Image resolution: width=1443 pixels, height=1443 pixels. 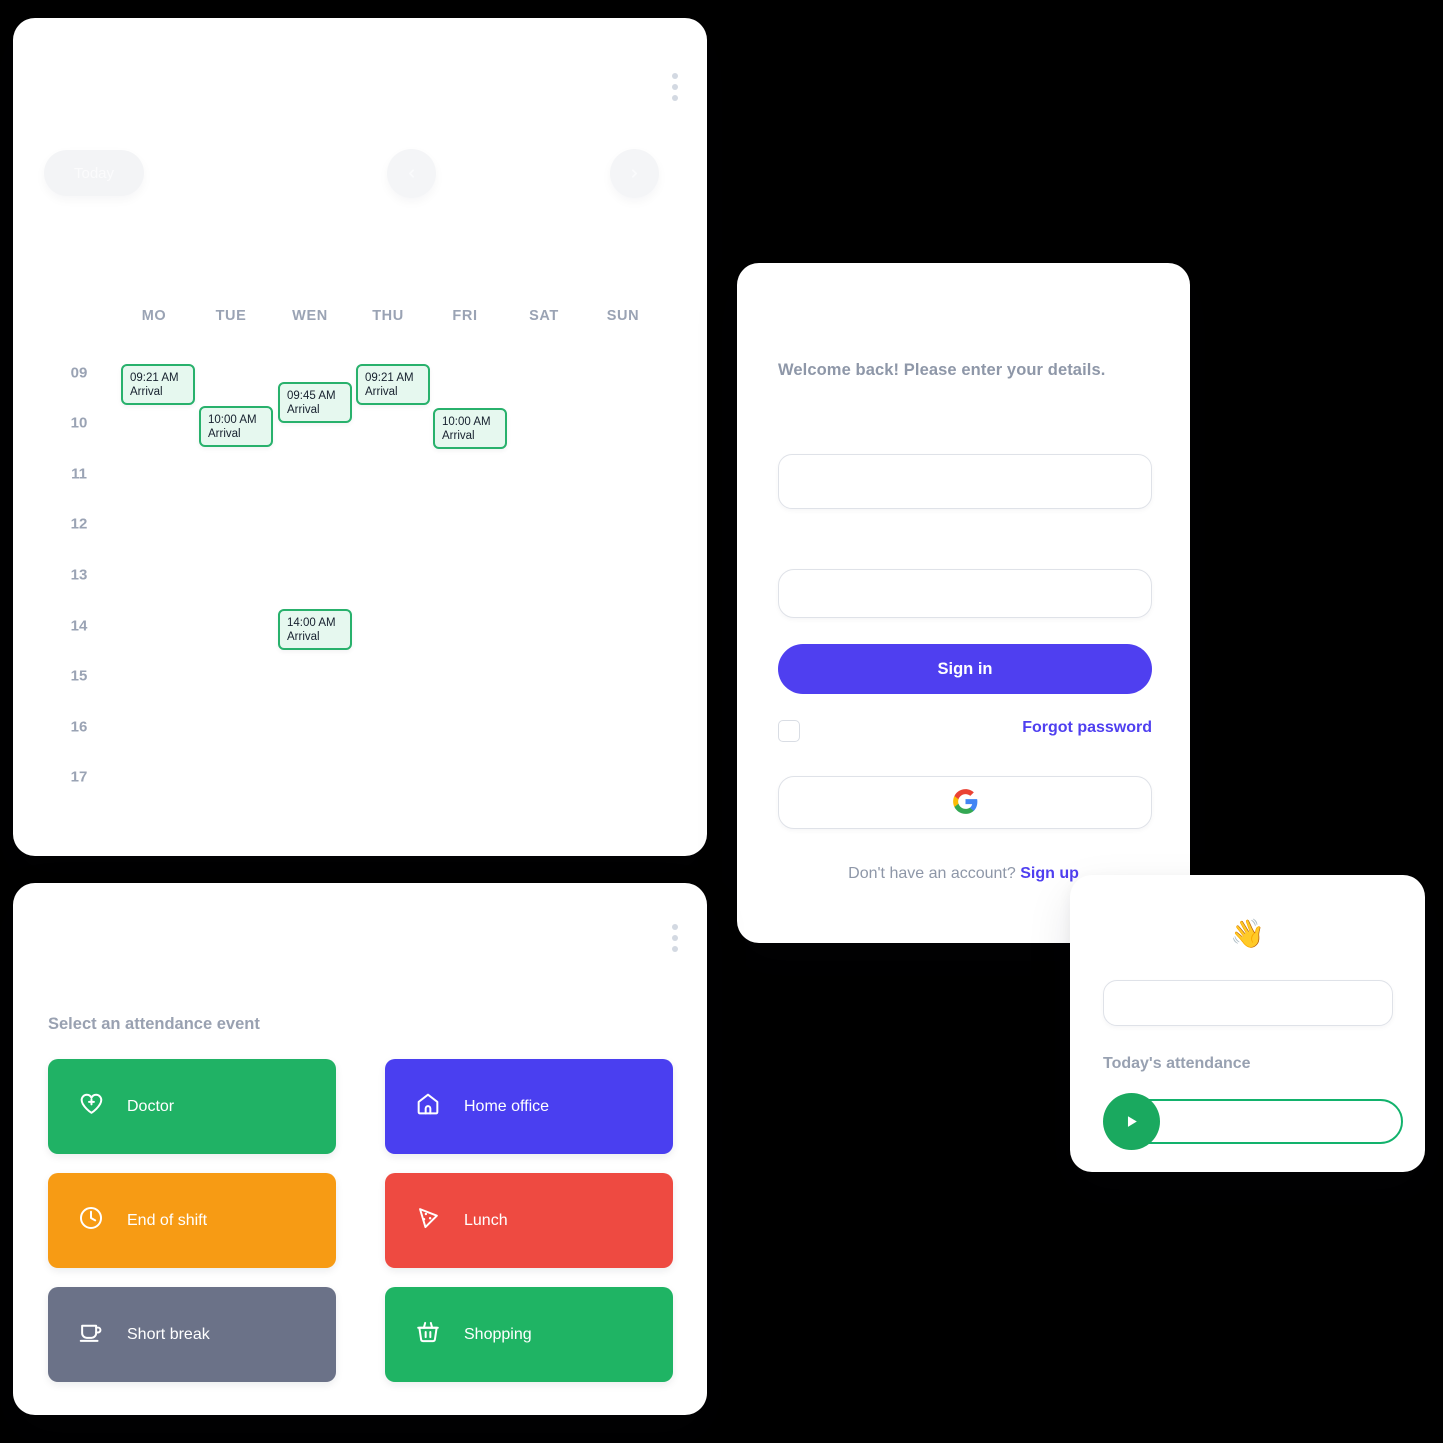 I want to click on signup-link: Sign up, so click(x=1049, y=873).